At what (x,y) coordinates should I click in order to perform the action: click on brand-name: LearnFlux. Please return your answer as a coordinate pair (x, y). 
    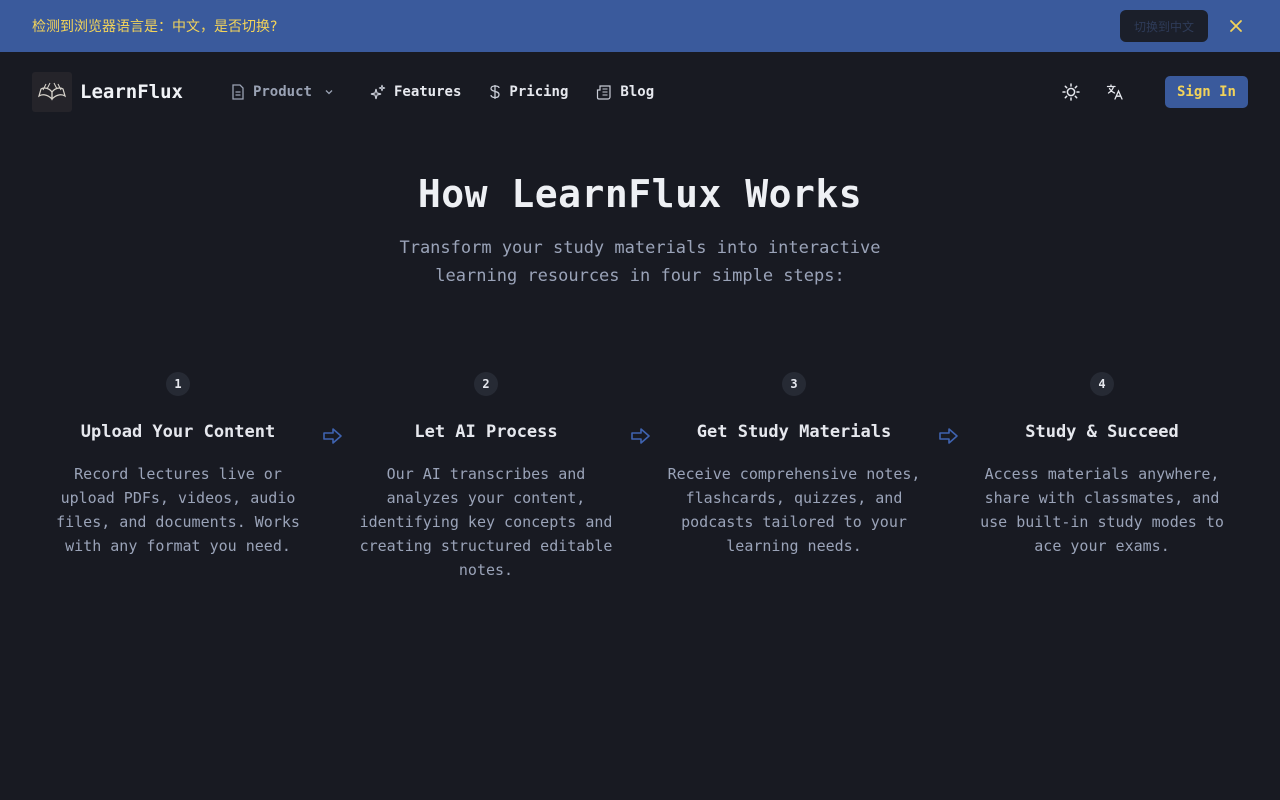
    Looking at the image, I should click on (131, 92).